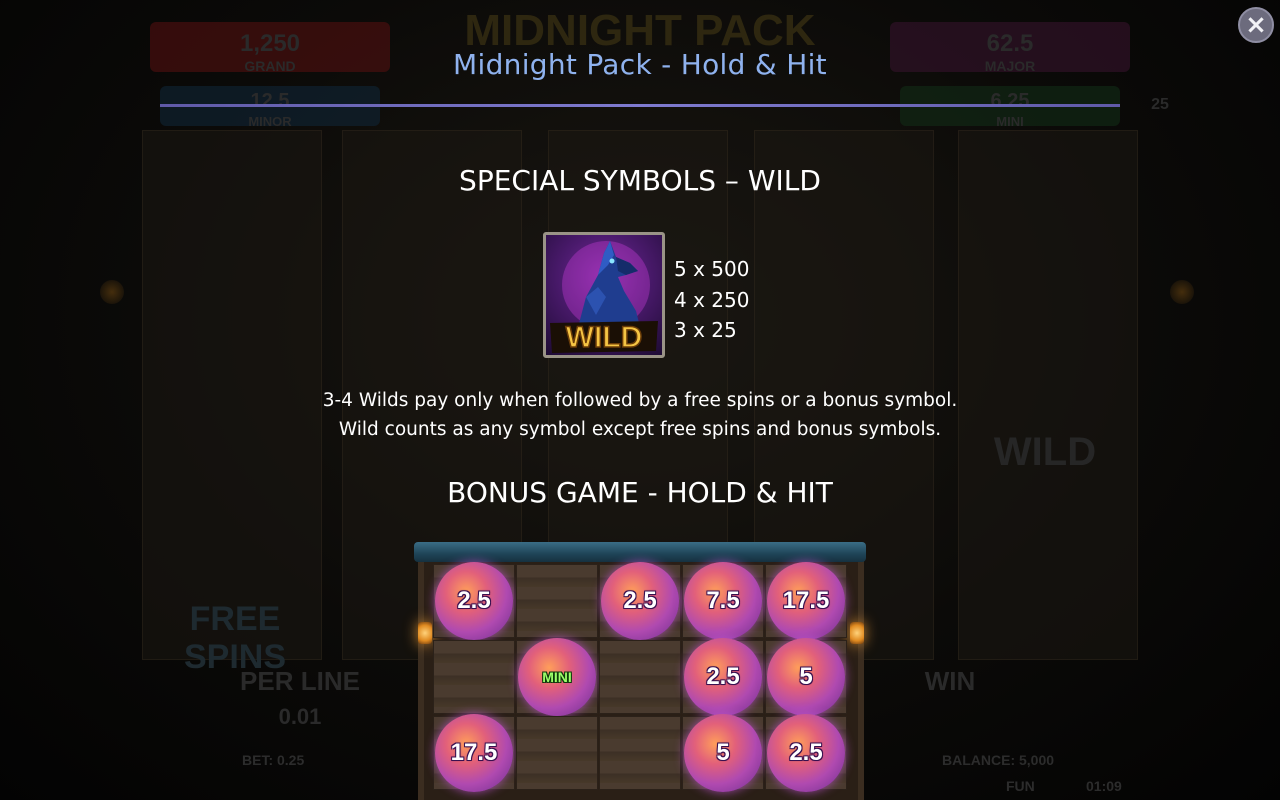  What do you see at coordinates (640, 492) in the screenshot?
I see `bonus-heading: BONUS GAME - HOLD & HIT` at bounding box center [640, 492].